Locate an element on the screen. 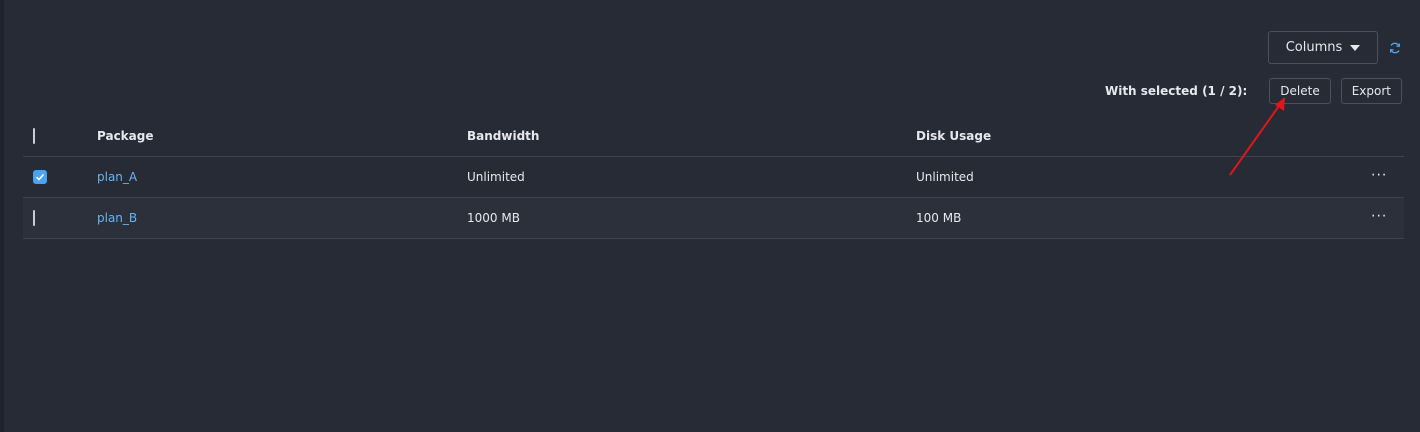 Image resolution: width=1420 pixels, height=432 pixels. table-row: plan_B 1000 MB 100 MB ··· is located at coordinates (713, 218).